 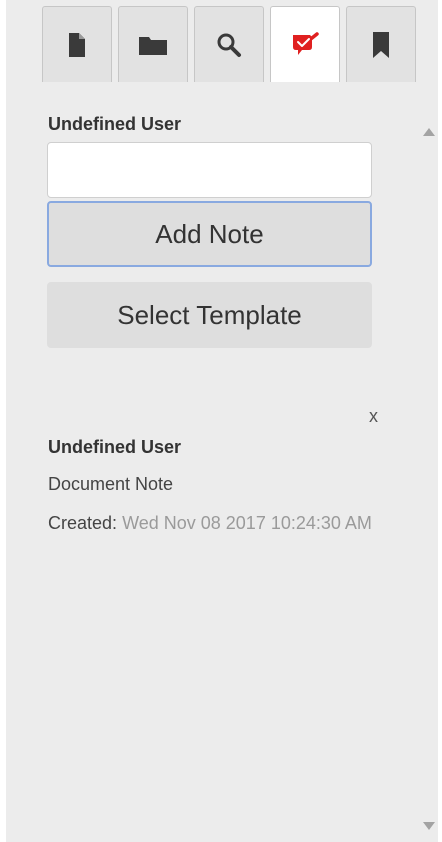 What do you see at coordinates (115, 124) in the screenshot?
I see `user-label: Undefined User` at bounding box center [115, 124].